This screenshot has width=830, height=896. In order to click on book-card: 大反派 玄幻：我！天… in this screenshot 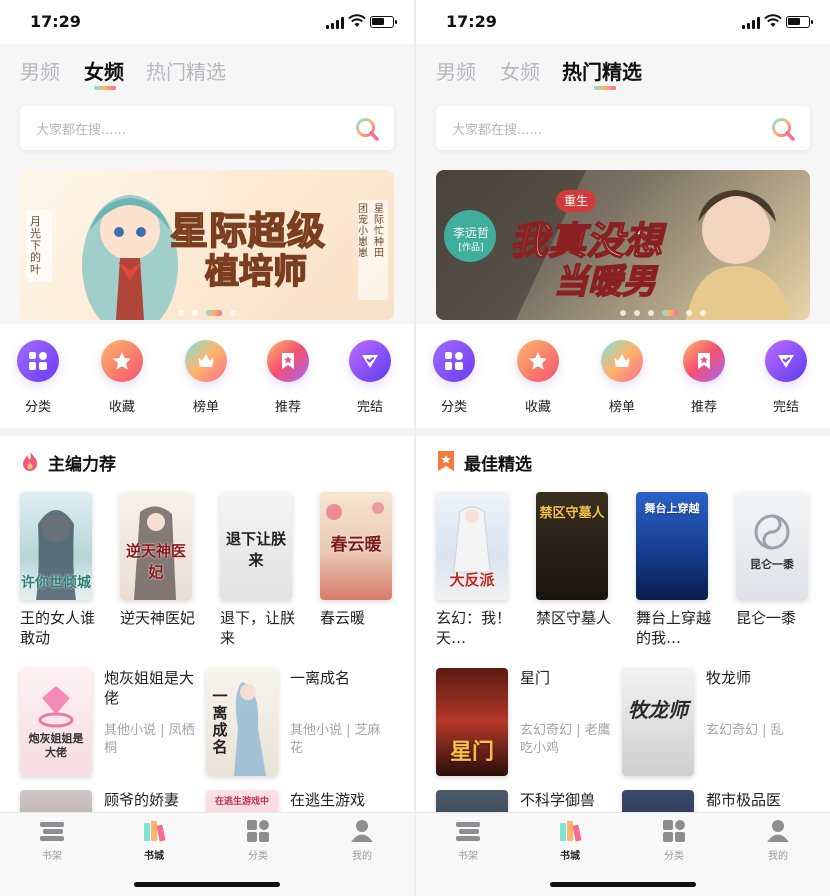, I will do `click(473, 570)`.